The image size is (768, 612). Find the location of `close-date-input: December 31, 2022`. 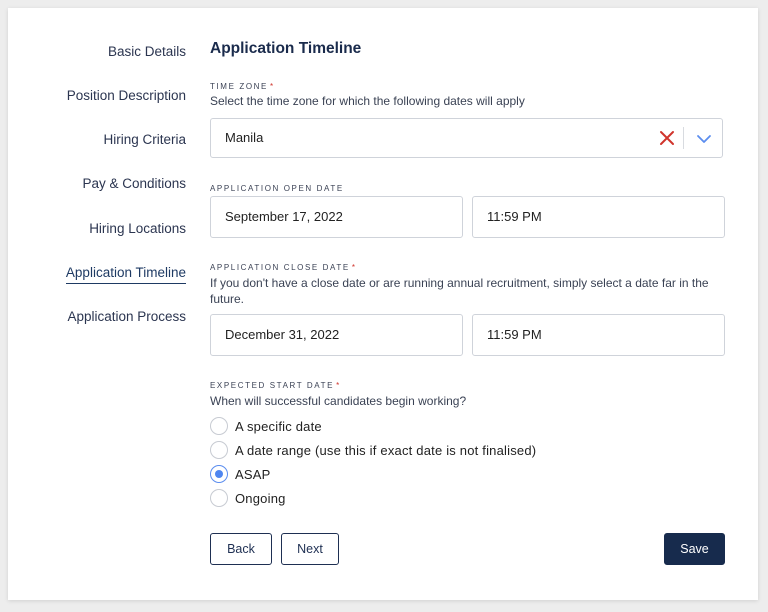

close-date-input: December 31, 2022 is located at coordinates (336, 335).